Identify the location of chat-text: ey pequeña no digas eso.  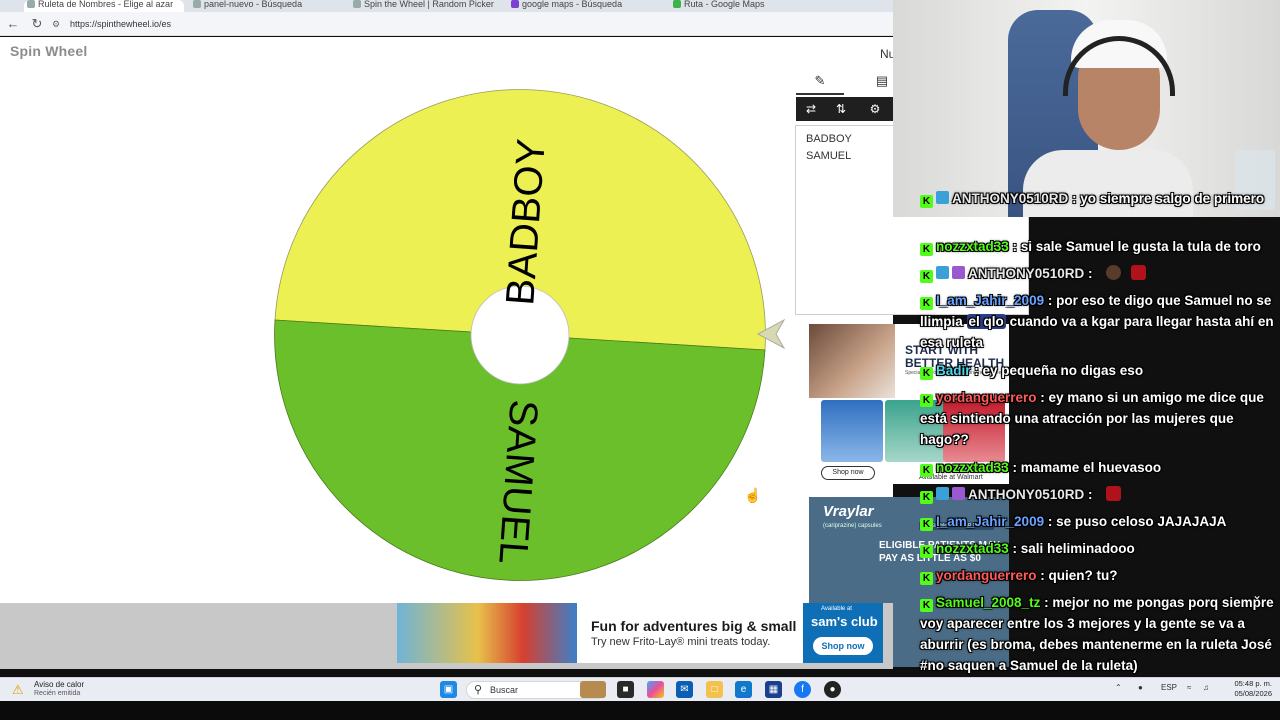
(1063, 370).